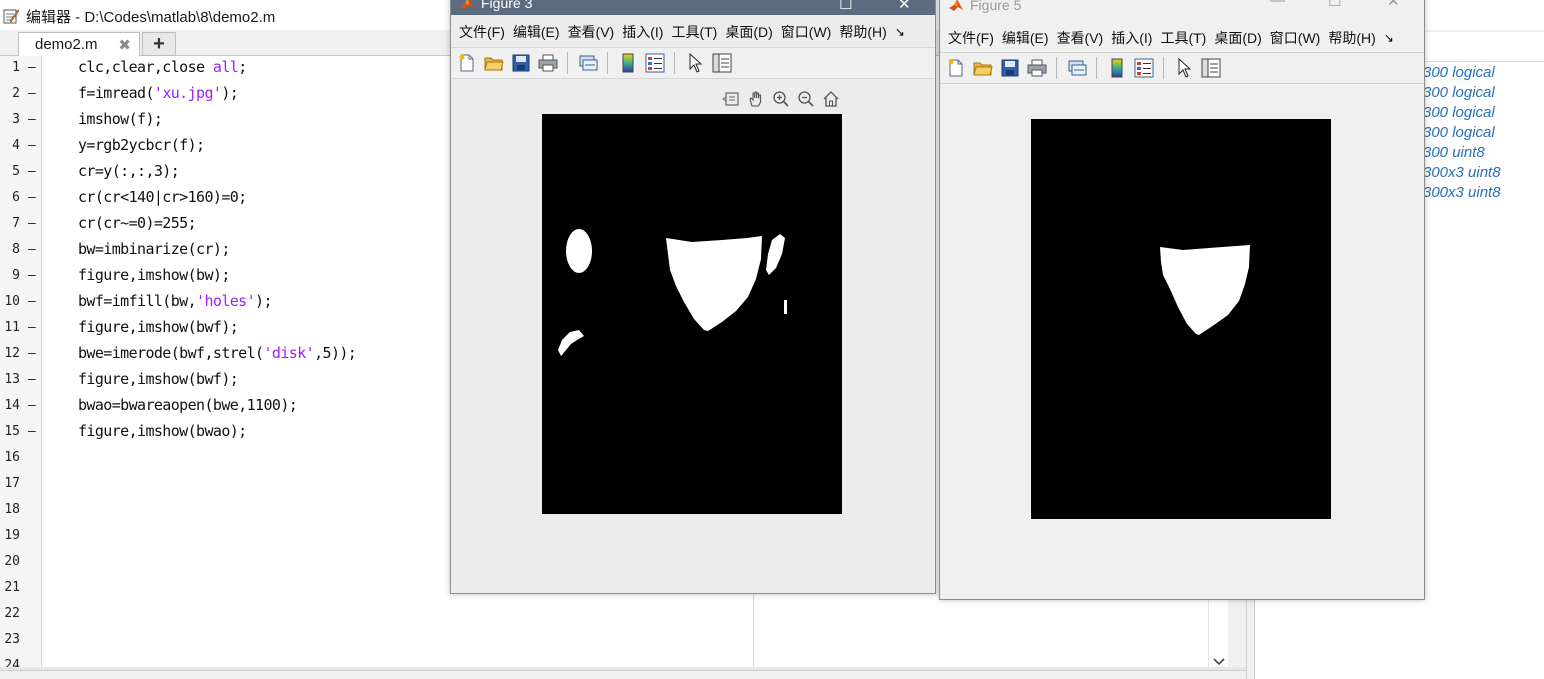 This screenshot has width=1544, height=679. I want to click on chevron-down-icon, so click(1219, 662).